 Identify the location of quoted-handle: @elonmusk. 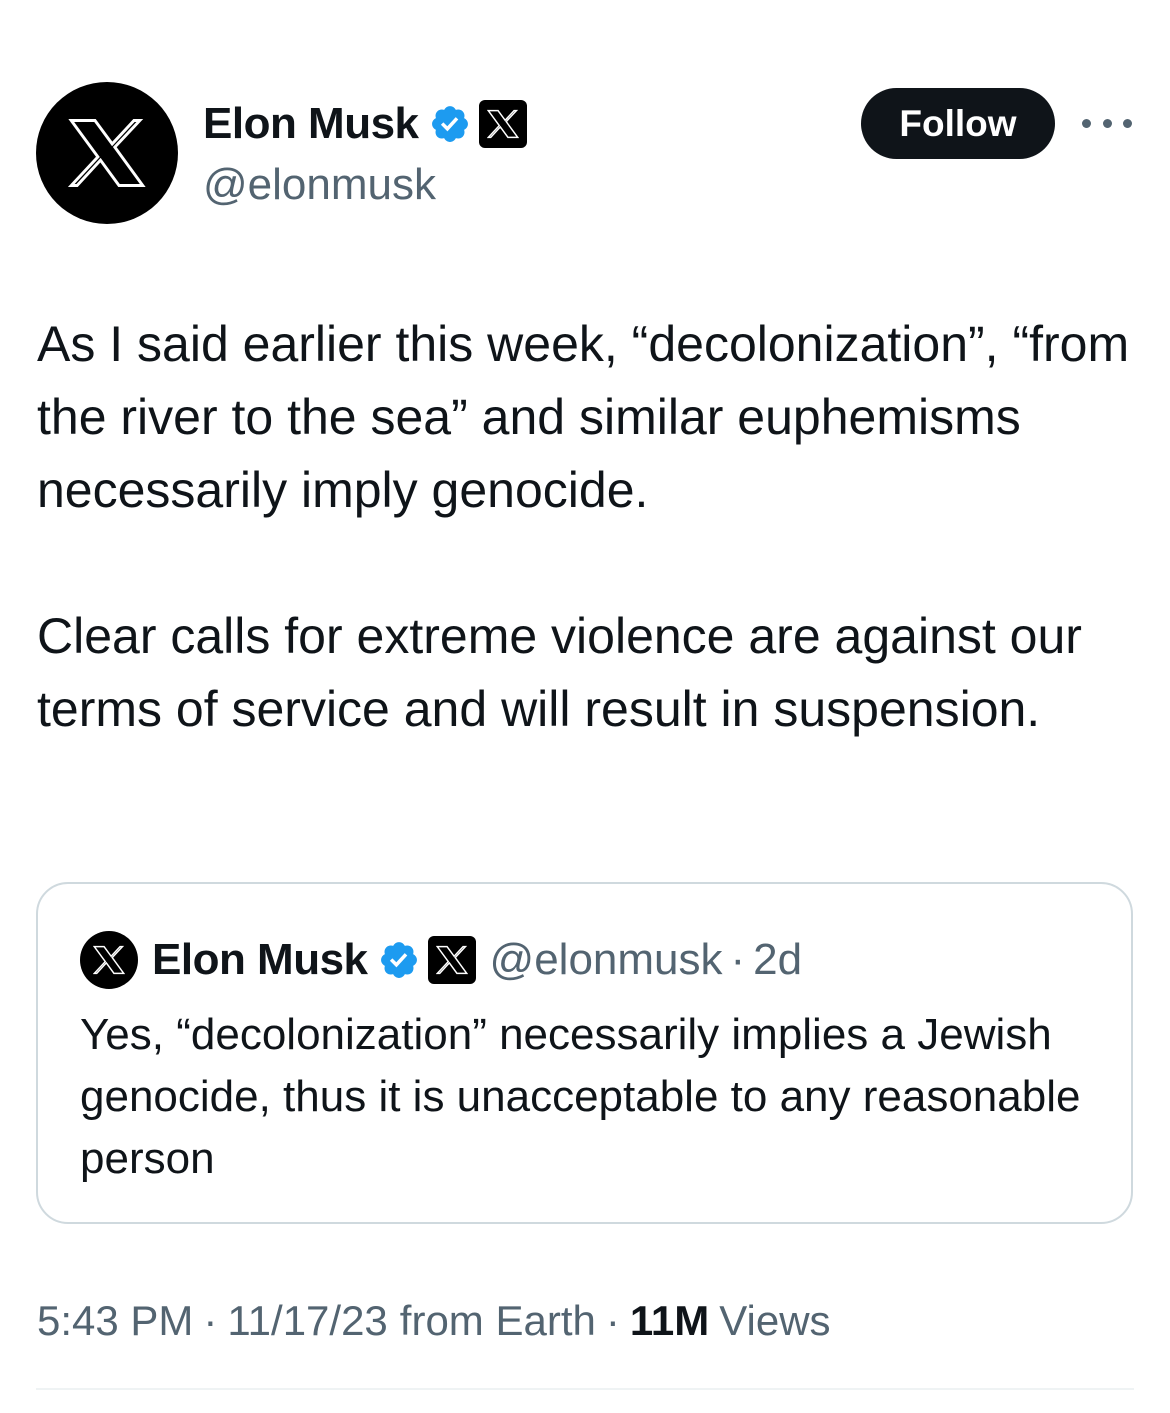
(606, 959).